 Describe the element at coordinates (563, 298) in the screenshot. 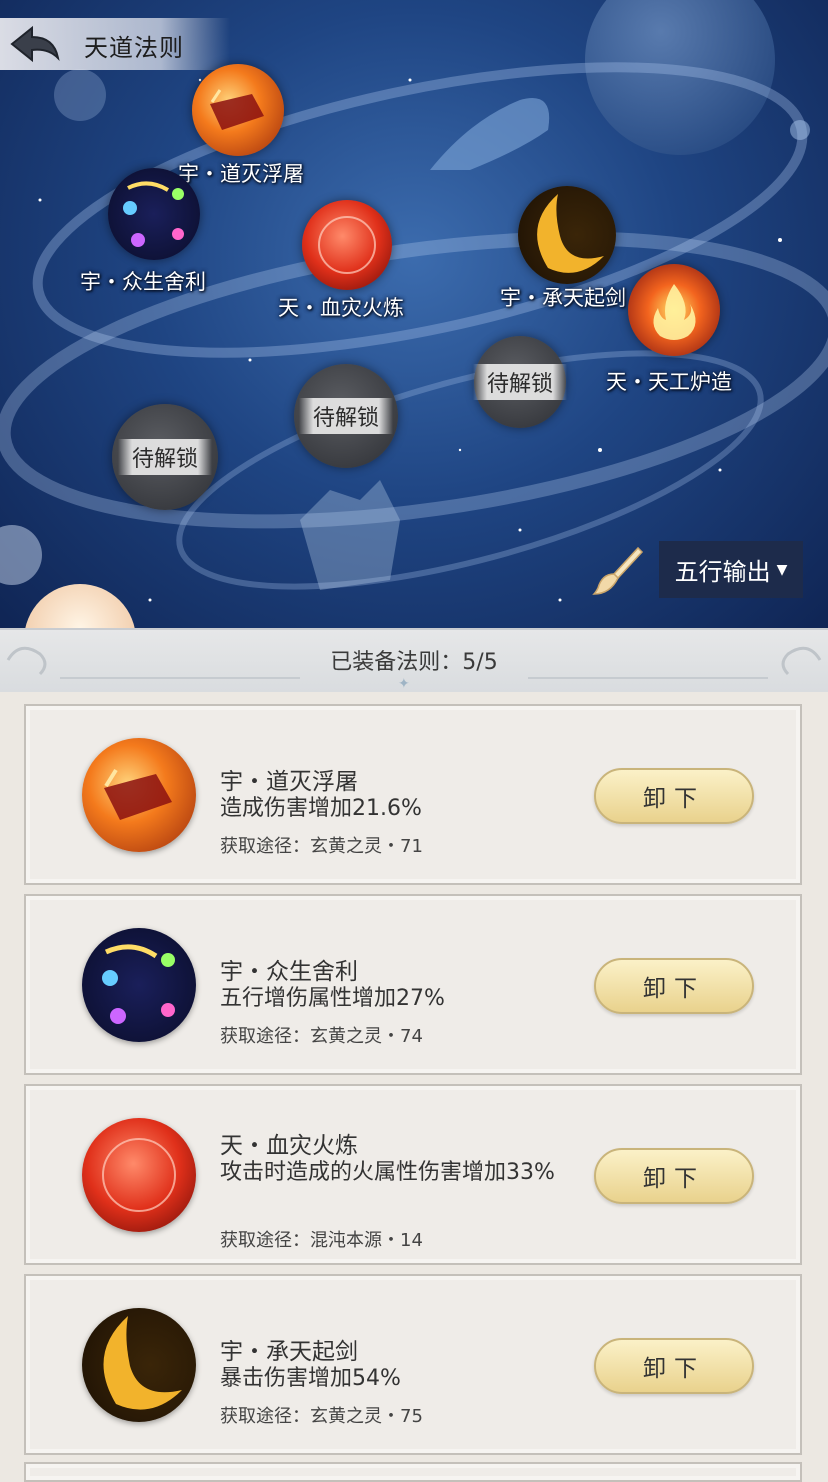

I see `map-node-label: 宇・承天起剑` at that location.